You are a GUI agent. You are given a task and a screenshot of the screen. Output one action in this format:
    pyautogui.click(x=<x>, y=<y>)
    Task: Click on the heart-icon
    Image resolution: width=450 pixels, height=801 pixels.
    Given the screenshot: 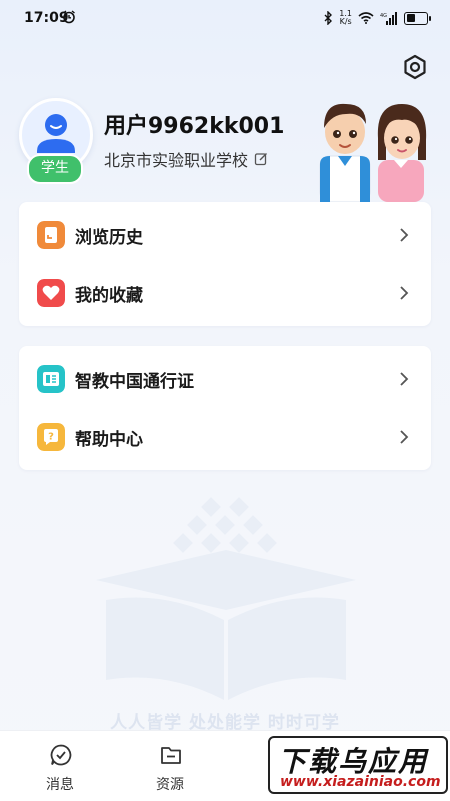 What is the action you would take?
    pyautogui.click(x=51, y=293)
    